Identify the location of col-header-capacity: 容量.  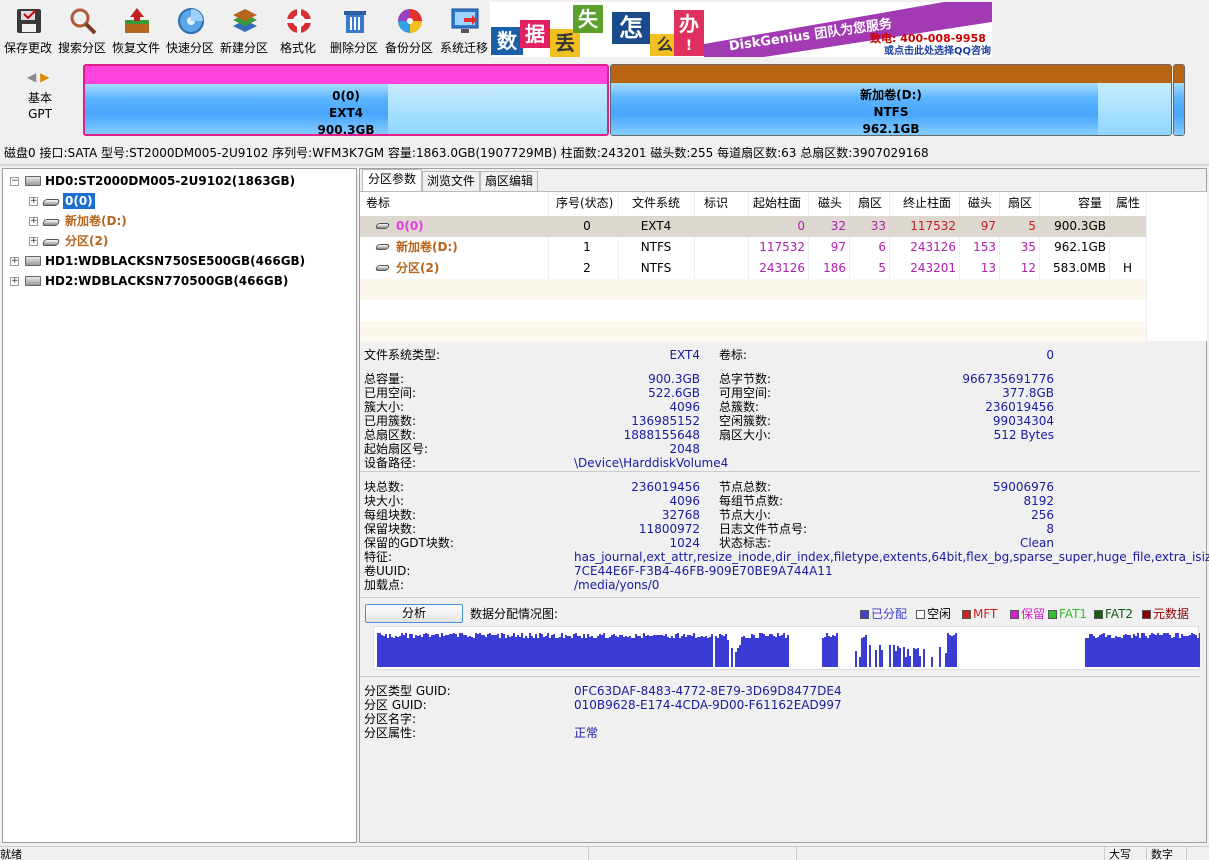
(1090, 203).